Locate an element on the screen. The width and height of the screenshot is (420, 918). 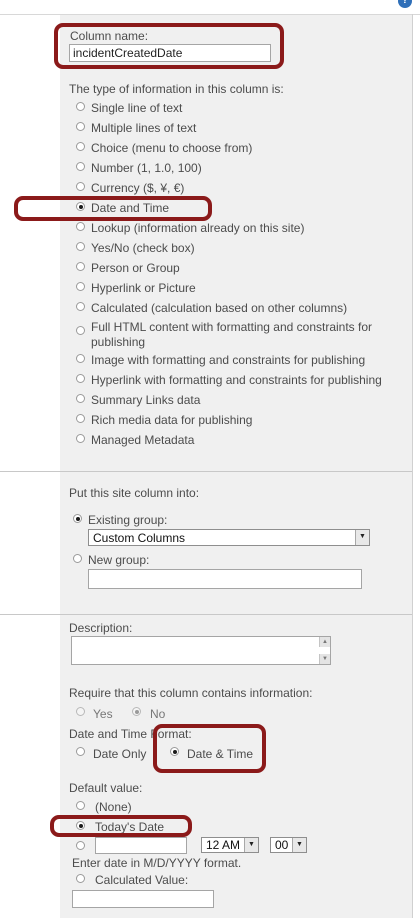
radio-choice is located at coordinates (80, 146).